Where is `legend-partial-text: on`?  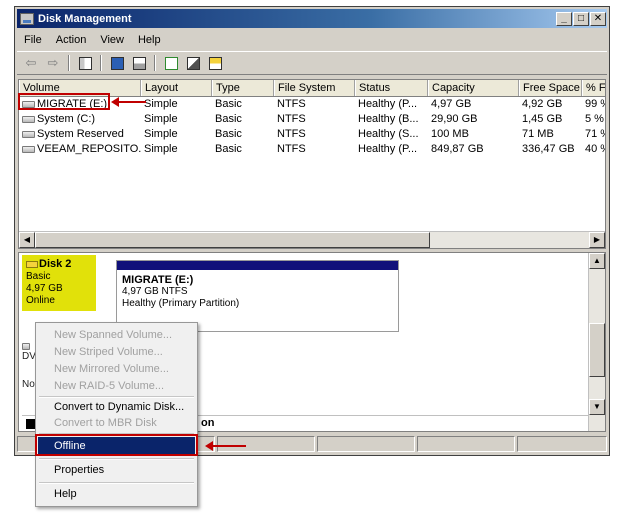 legend-partial-text: on is located at coordinates (208, 423).